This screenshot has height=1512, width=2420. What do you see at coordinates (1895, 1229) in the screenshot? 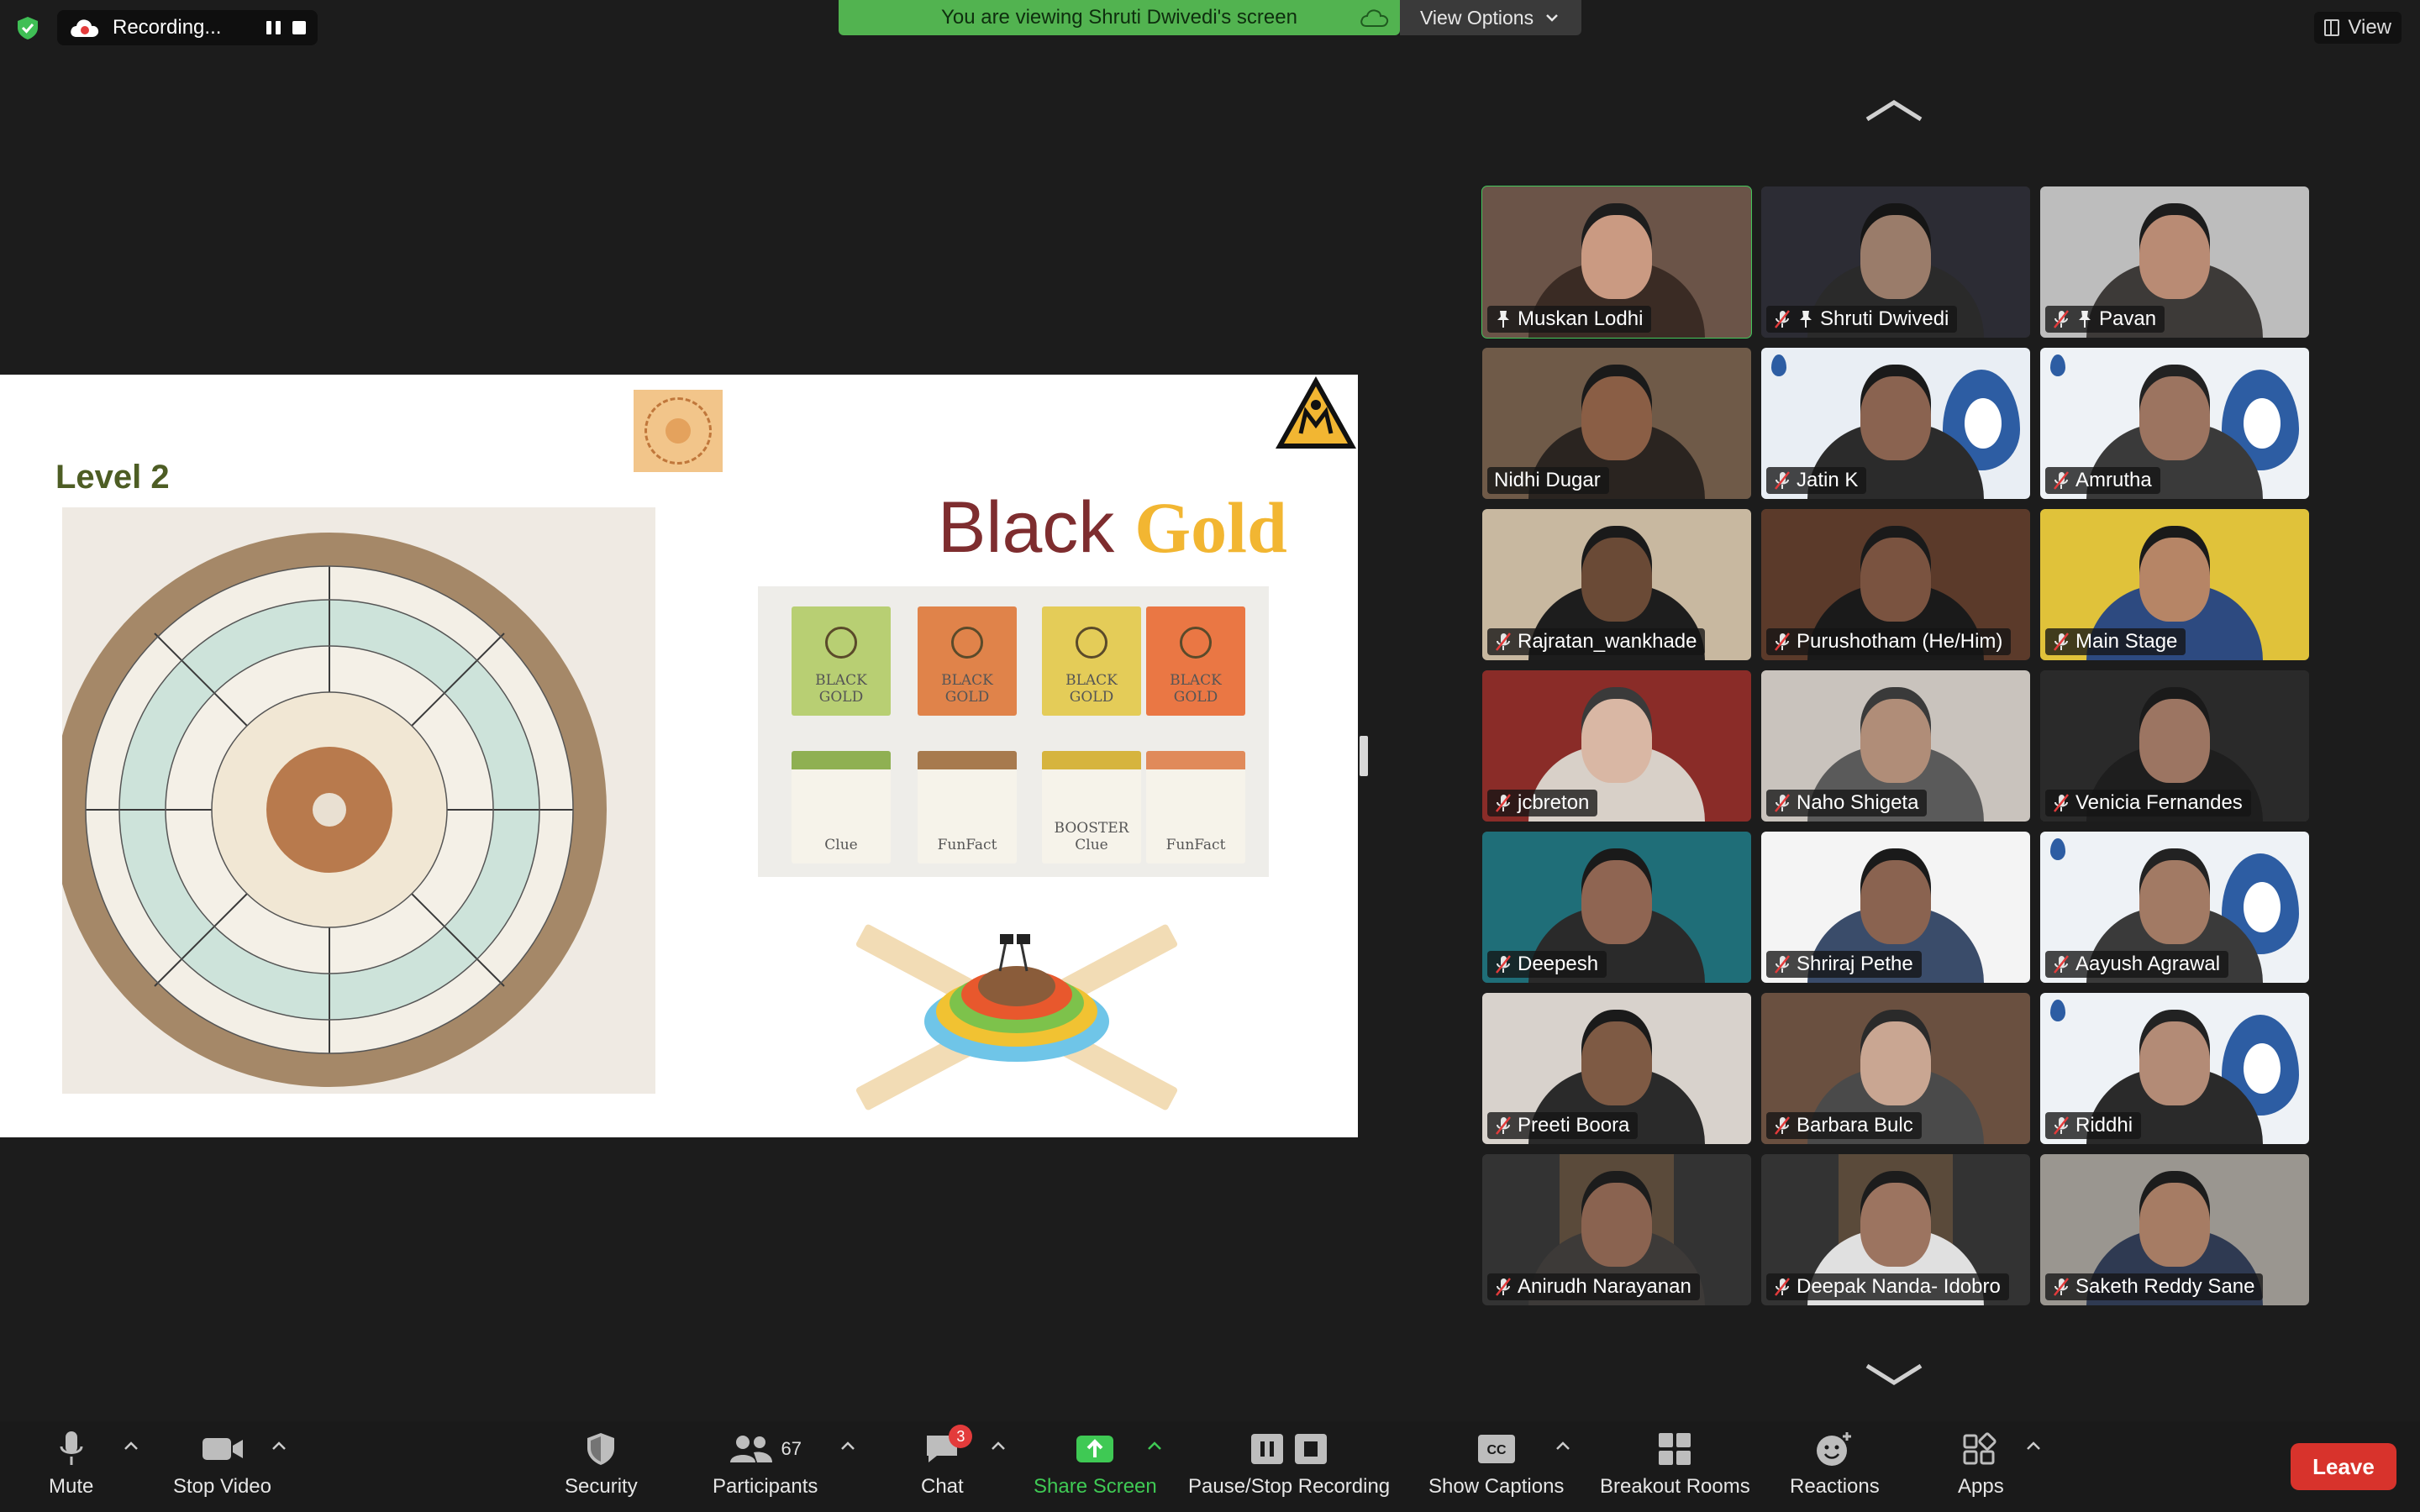
I see `participant-tile: Deepak Nanda- Idobro` at bounding box center [1895, 1229].